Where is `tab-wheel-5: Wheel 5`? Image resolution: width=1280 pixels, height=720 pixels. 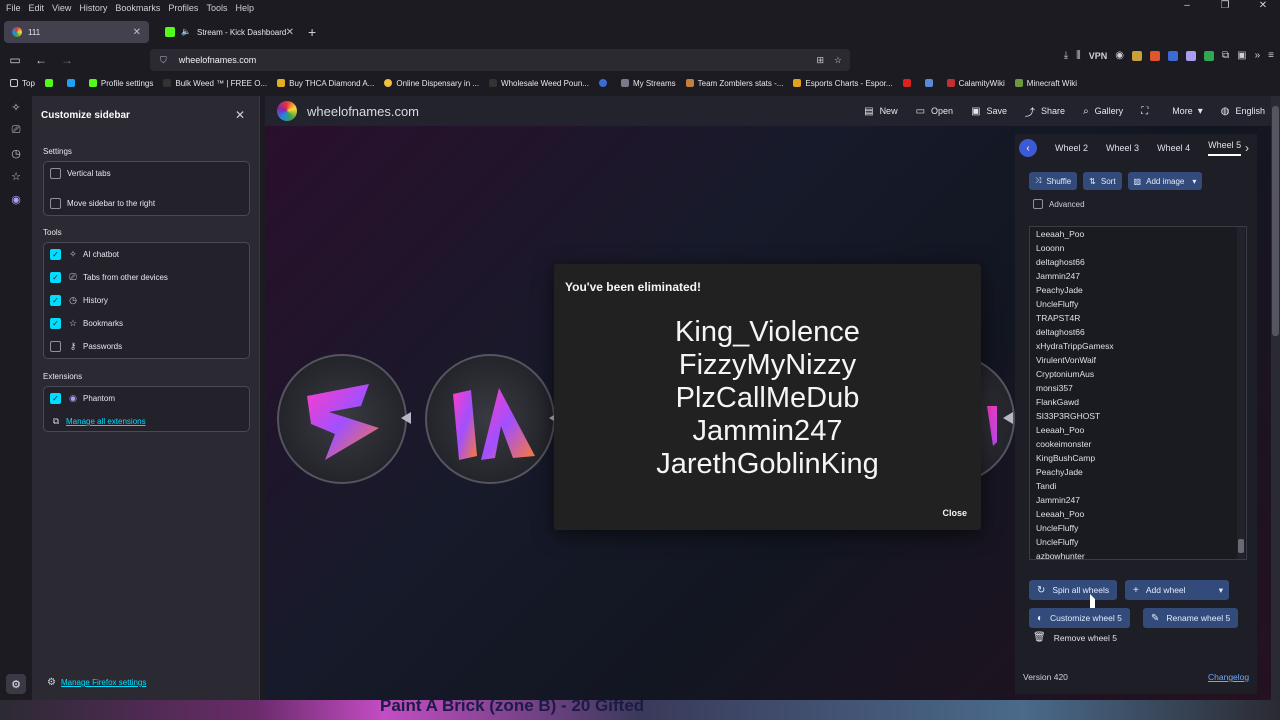 tab-wheel-5: Wheel 5 is located at coordinates (1225, 148).